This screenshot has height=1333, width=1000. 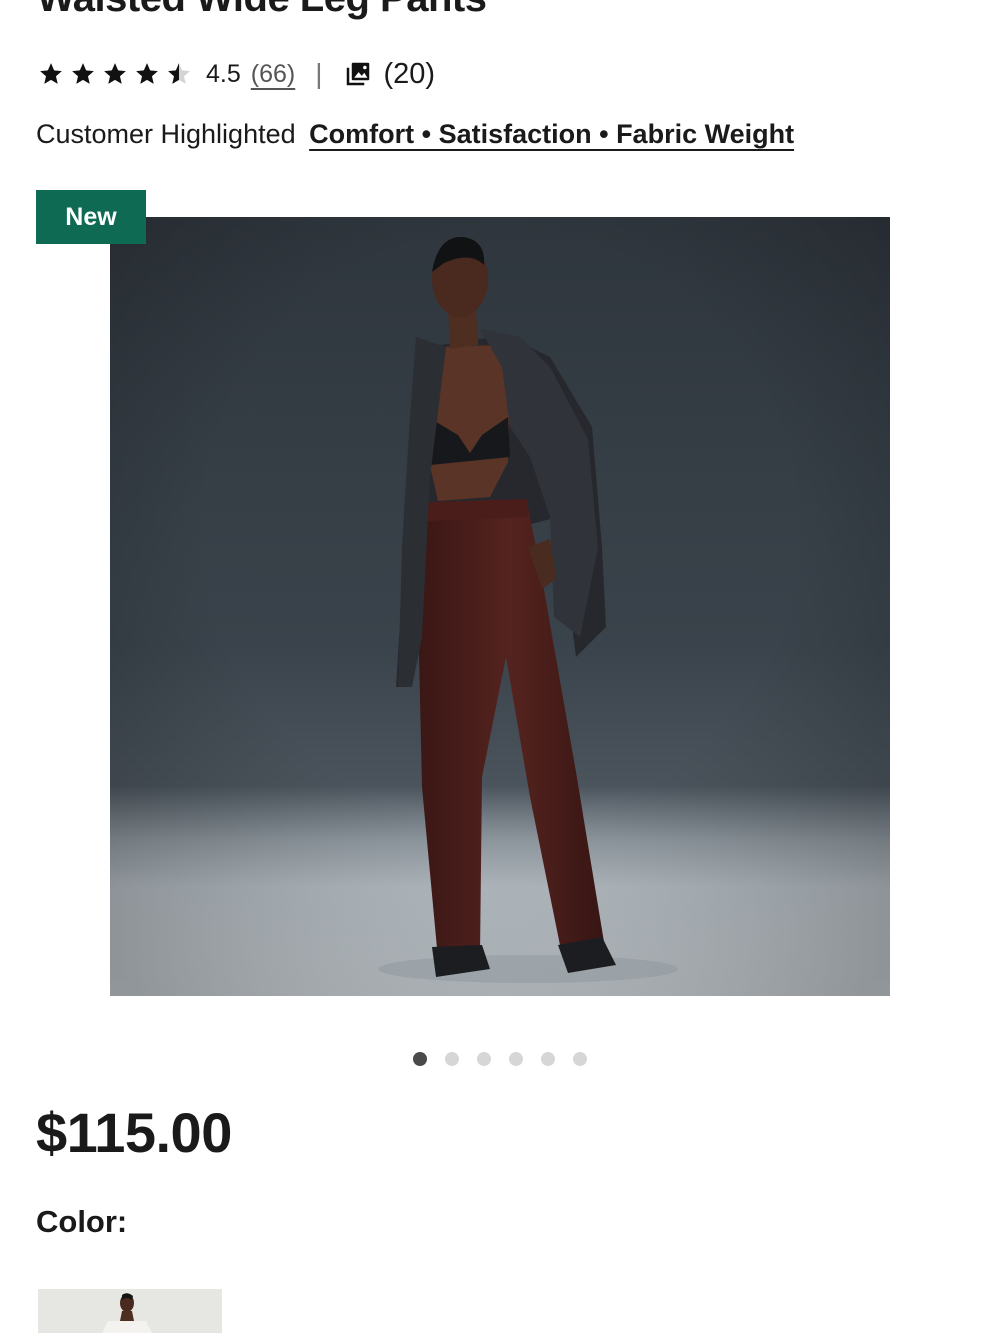 What do you see at coordinates (551, 134) in the screenshot?
I see `highlights-link: Comfort • Satisfaction • Fabric Weight` at bounding box center [551, 134].